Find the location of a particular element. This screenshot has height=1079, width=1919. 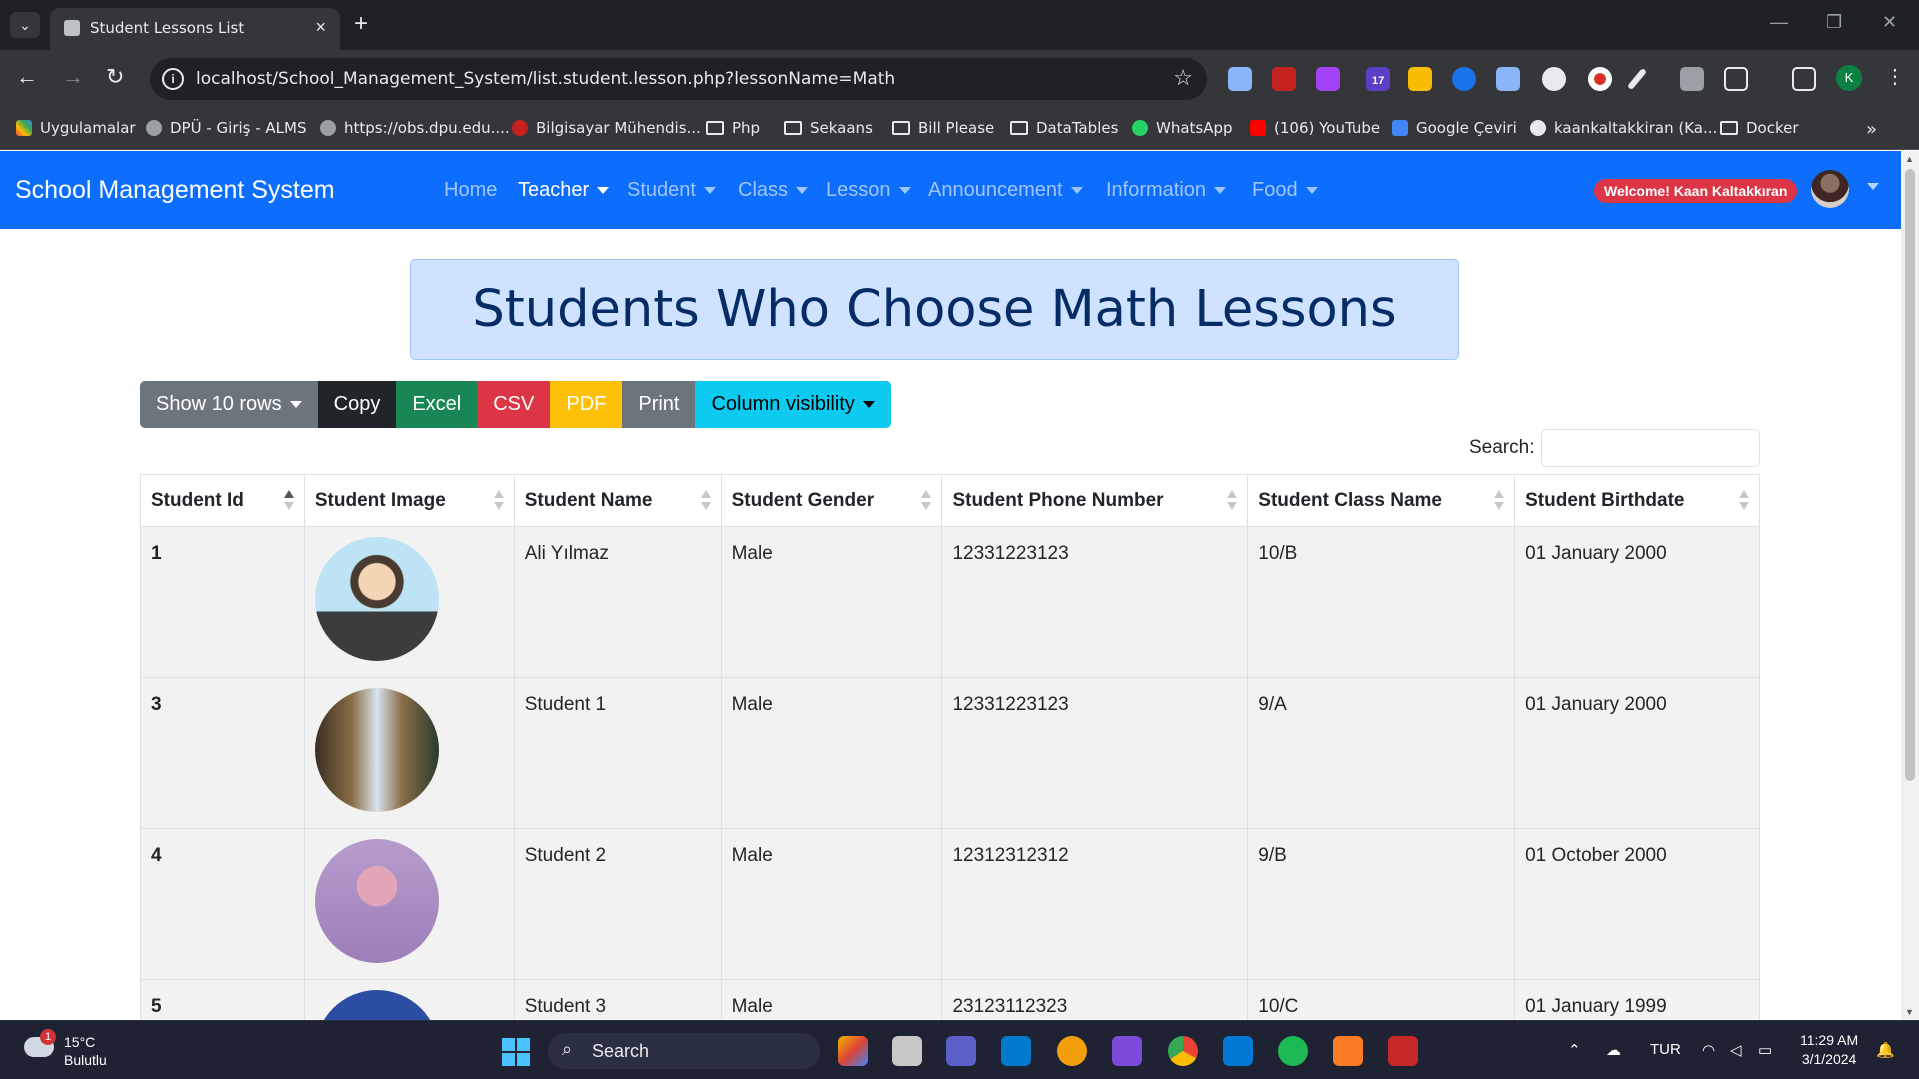

ublock-icon is located at coordinates (1284, 79).